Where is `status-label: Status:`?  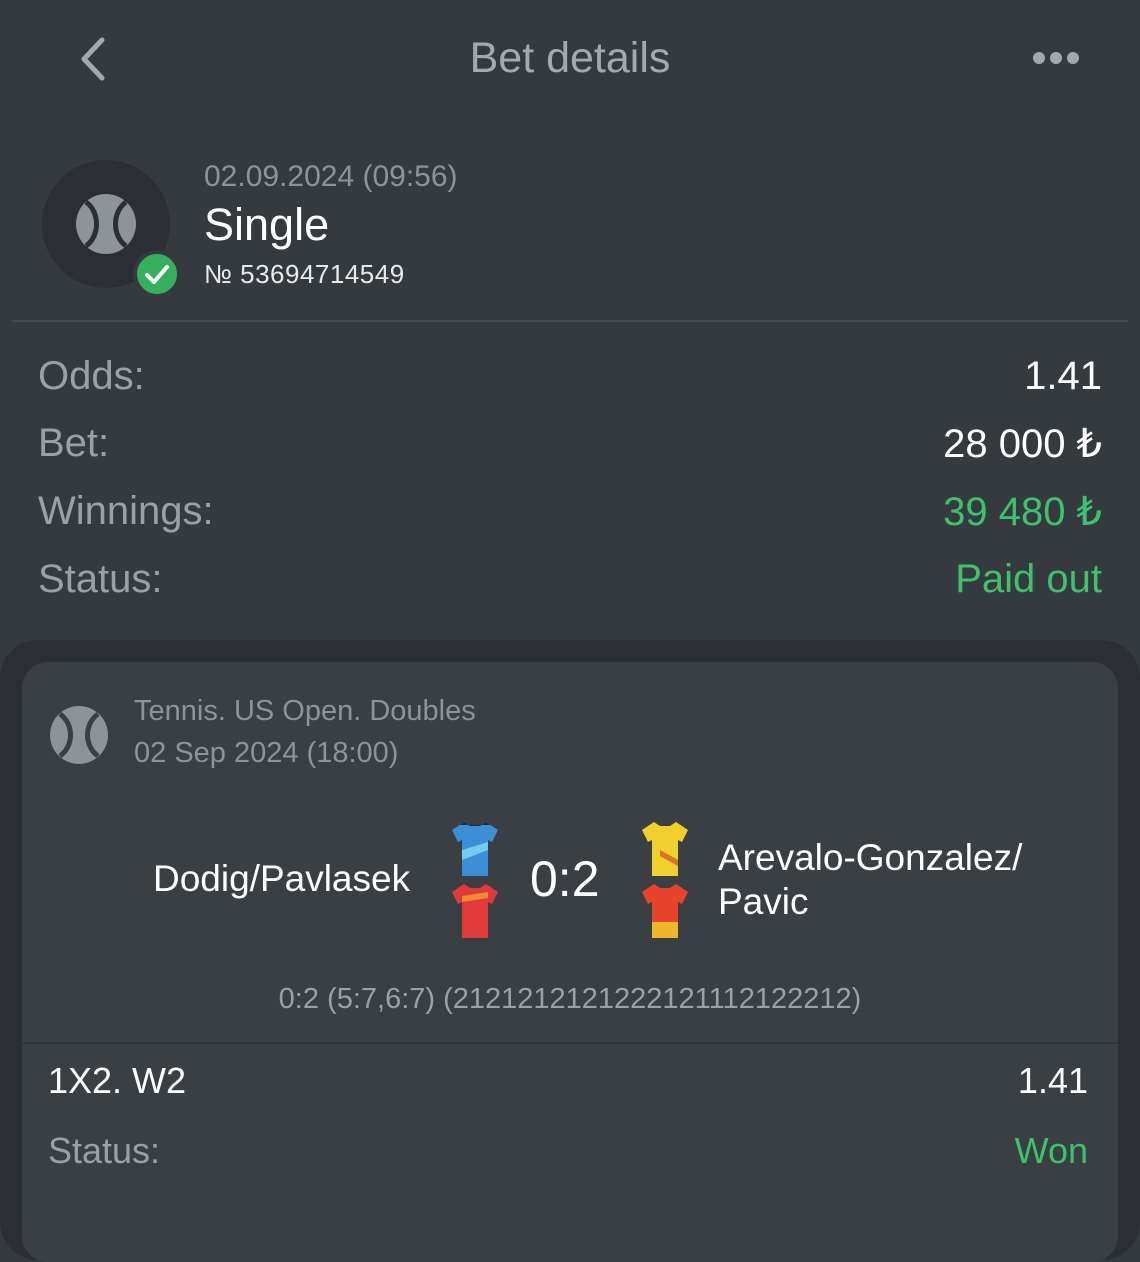 status-label: Status: is located at coordinates (100, 579).